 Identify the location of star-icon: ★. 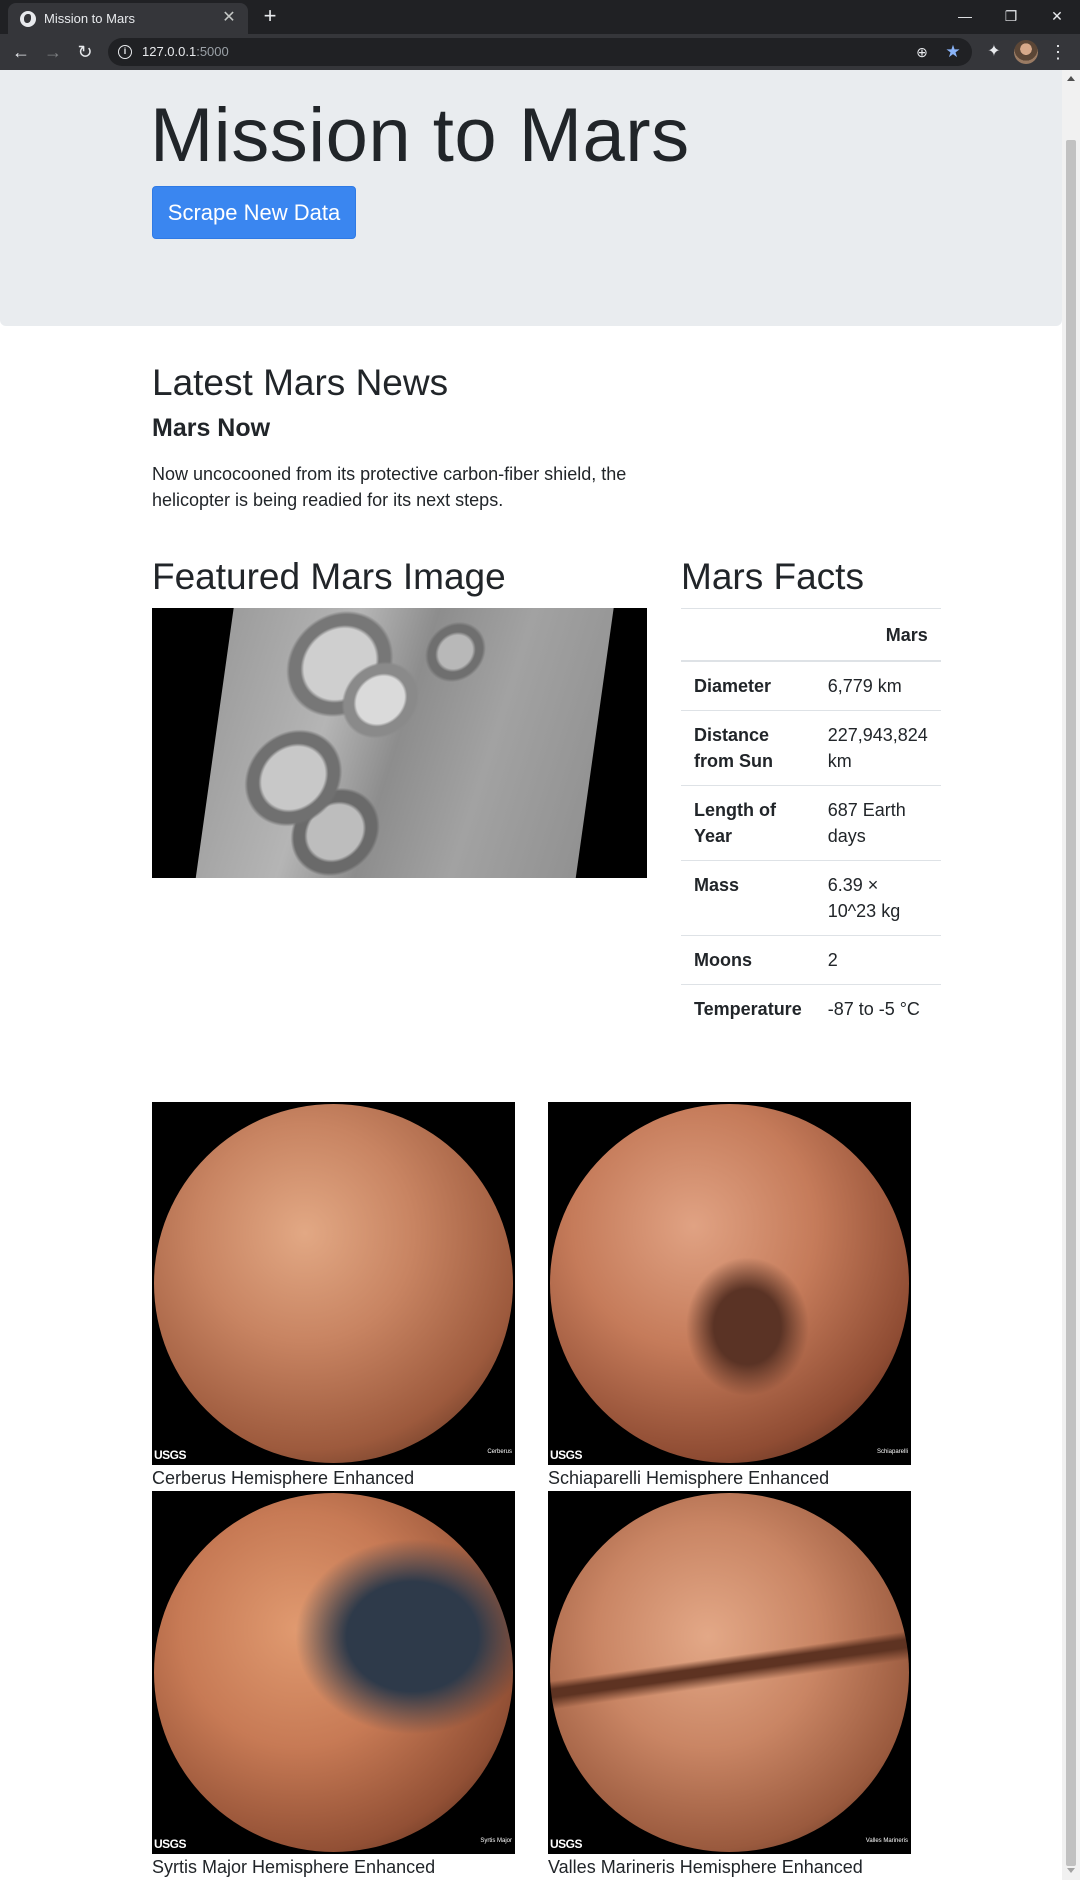
(953, 52).